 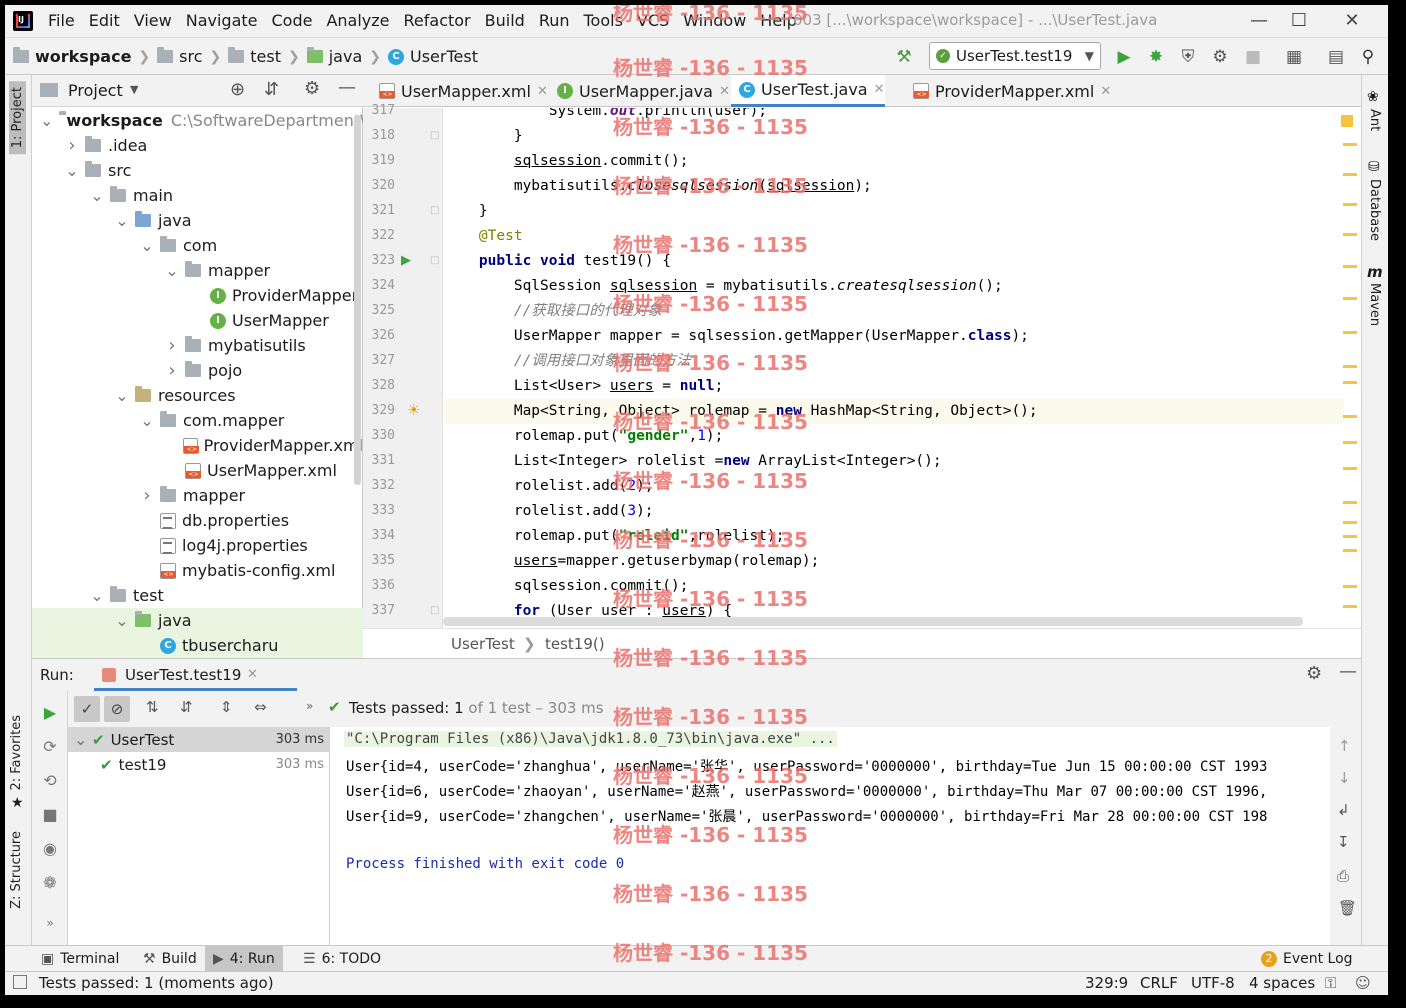 What do you see at coordinates (894, 361) in the screenshot?
I see `code-line: //调用接口对象里面的方法` at bounding box center [894, 361].